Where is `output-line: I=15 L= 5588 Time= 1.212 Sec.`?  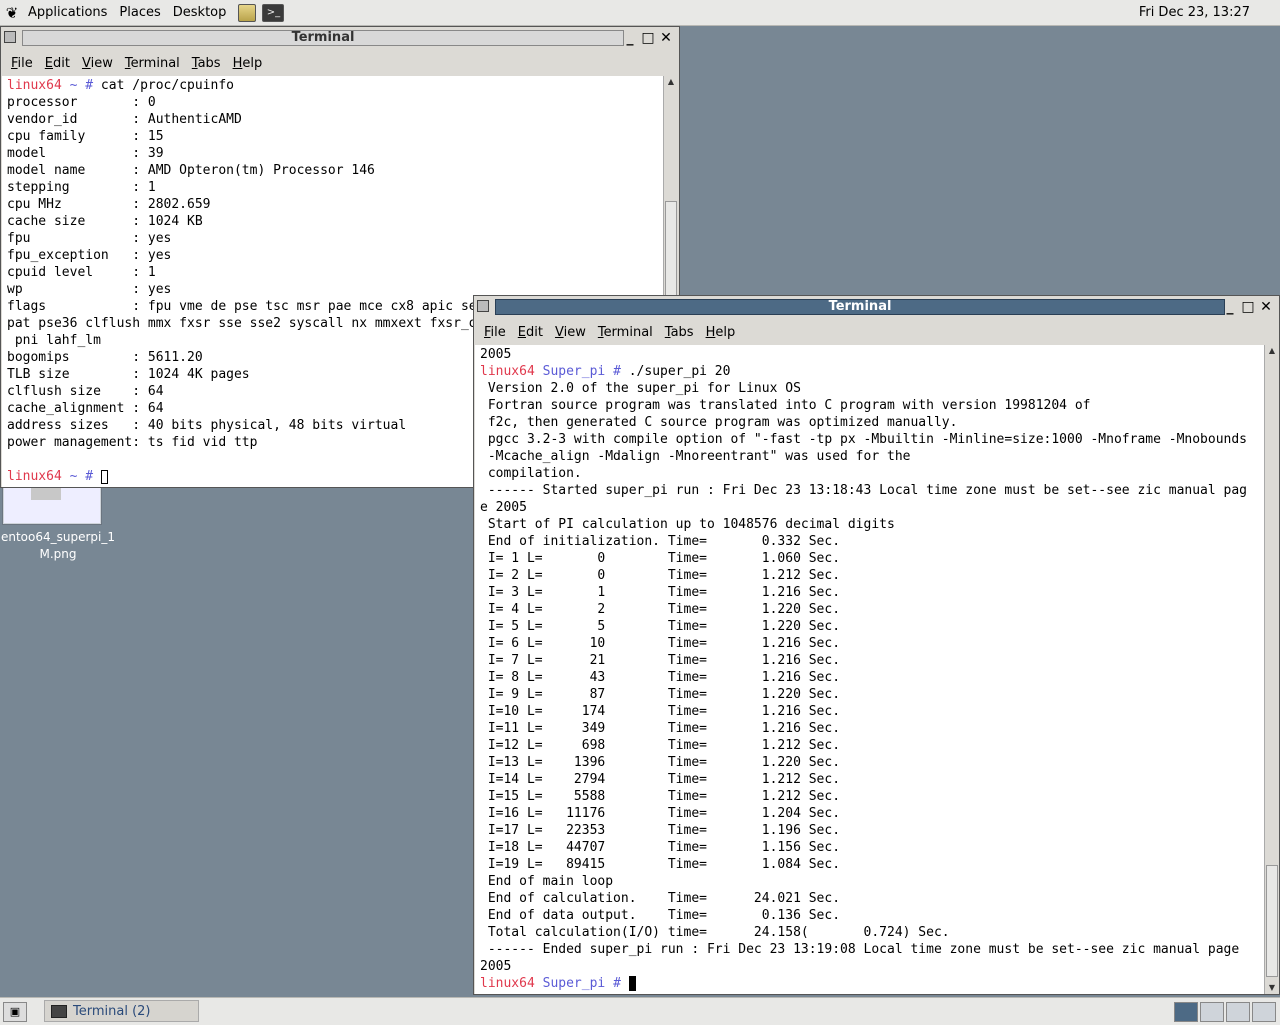 output-line: I=15 L= 5588 Time= 1.212 Sec. is located at coordinates (660, 796).